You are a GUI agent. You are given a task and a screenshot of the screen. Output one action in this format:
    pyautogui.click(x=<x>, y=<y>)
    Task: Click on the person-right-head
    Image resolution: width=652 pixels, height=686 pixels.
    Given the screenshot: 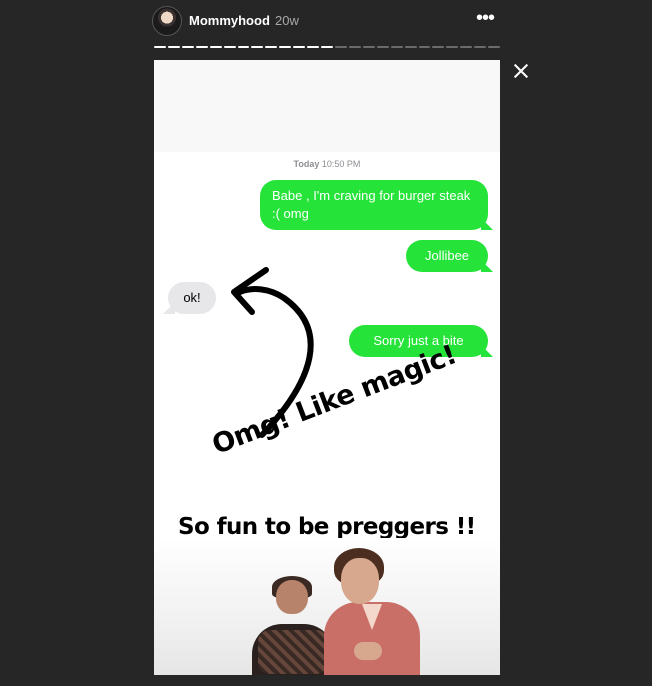 What is the action you would take?
    pyautogui.click(x=360, y=581)
    